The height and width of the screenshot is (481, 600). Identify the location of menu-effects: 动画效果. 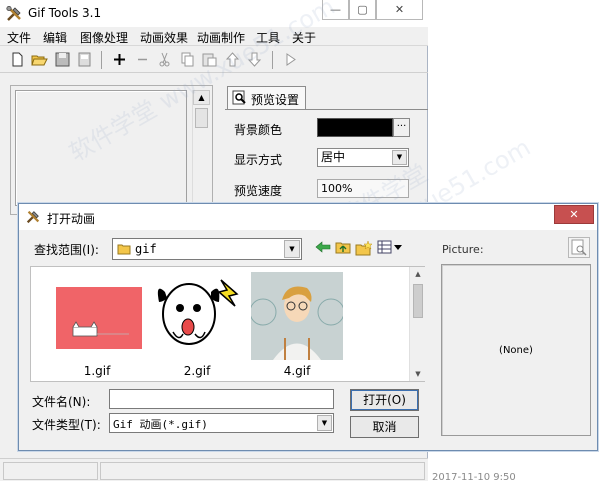
(164, 37).